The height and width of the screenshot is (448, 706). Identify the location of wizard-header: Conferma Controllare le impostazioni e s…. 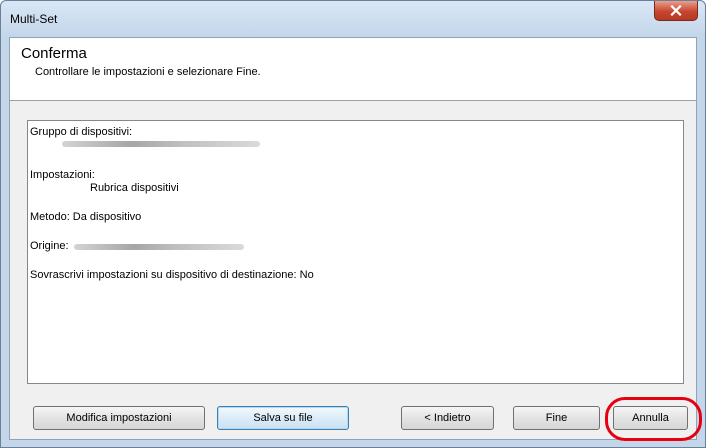
(353, 69).